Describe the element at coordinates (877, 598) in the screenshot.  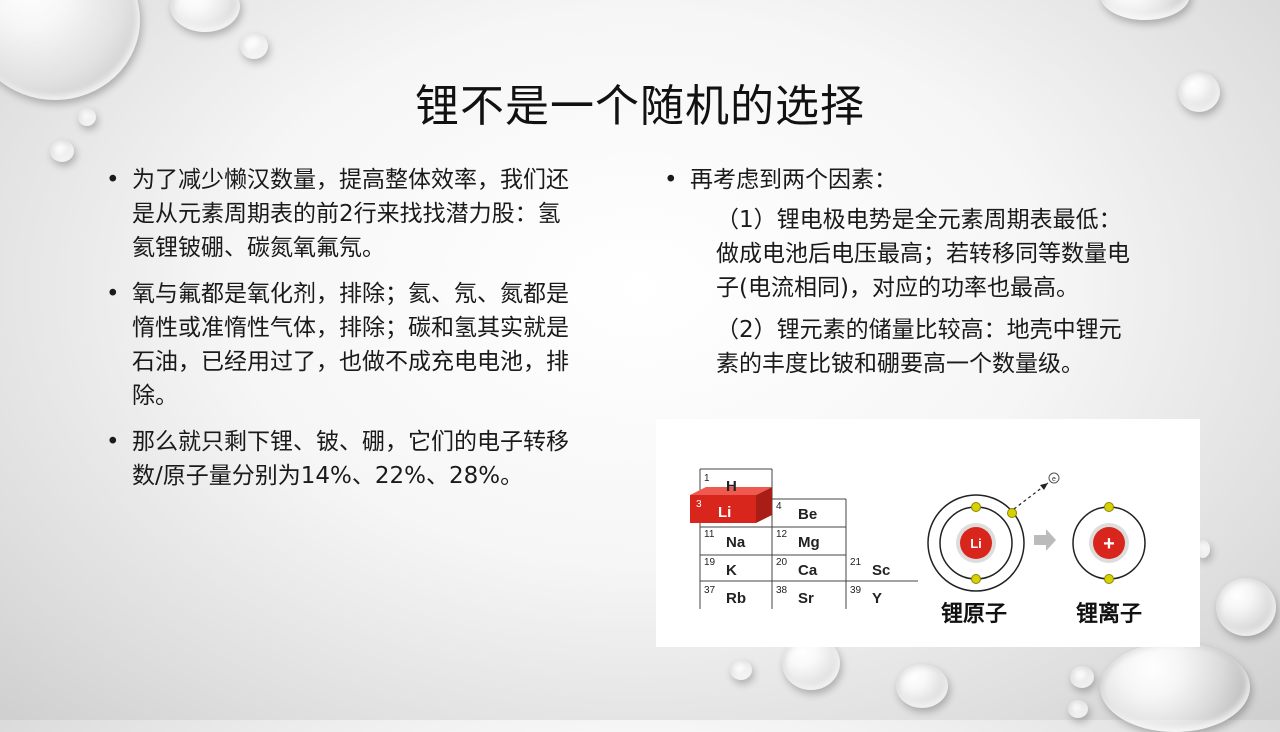
I see `element-symbol: Y` at that location.